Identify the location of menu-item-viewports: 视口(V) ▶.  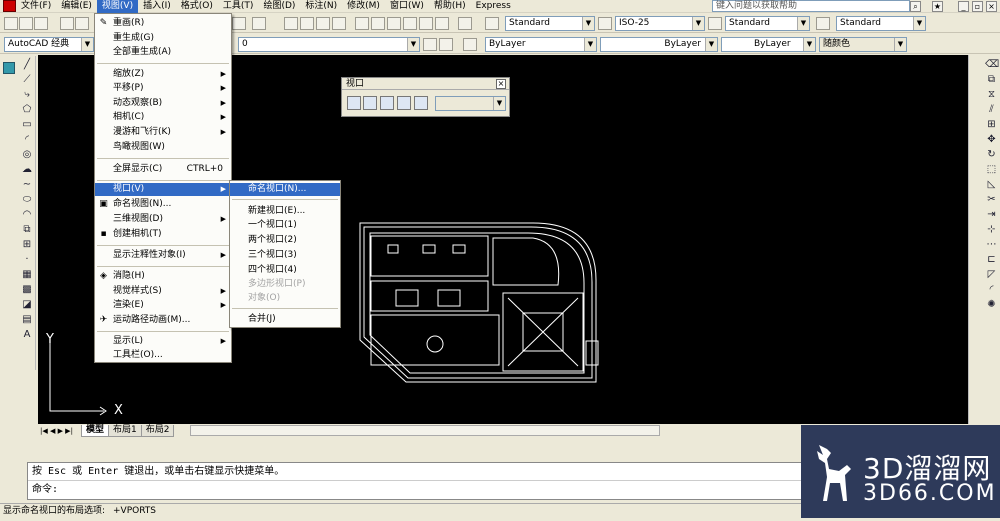
(163, 189).